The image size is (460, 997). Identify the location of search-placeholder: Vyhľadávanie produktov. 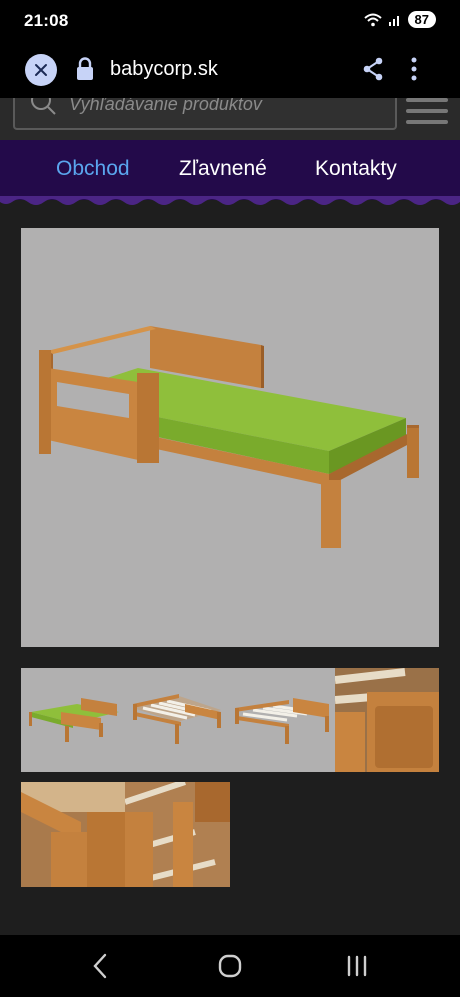
(165, 106).